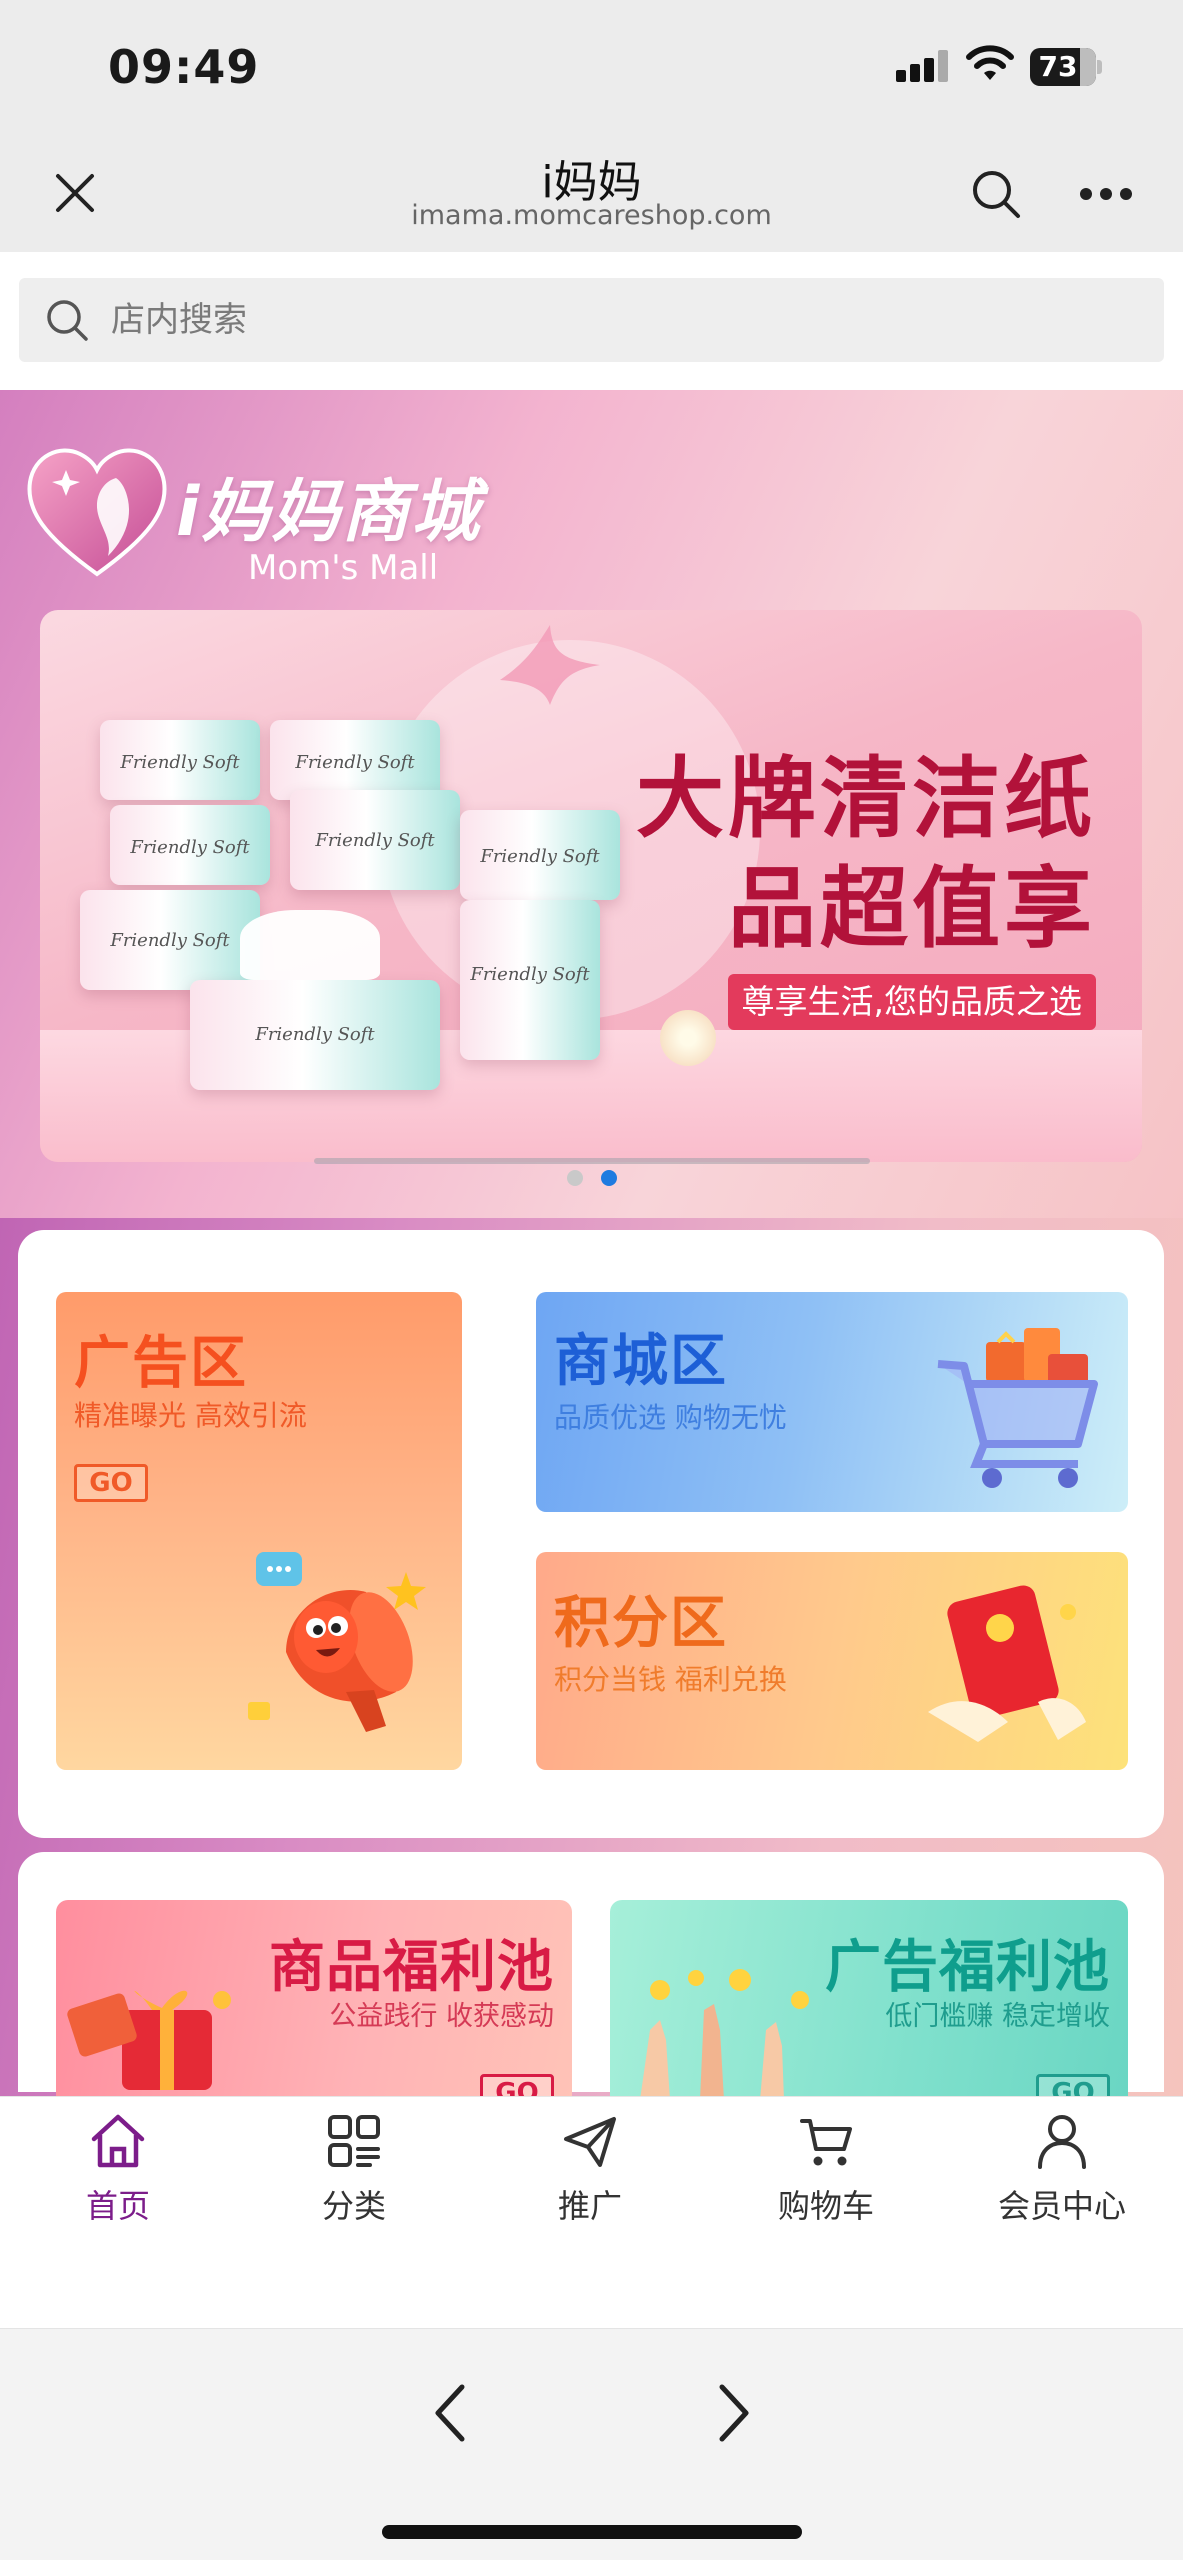 This screenshot has height=2560, width=1183. What do you see at coordinates (990, 62) in the screenshot?
I see `wifi-icon` at bounding box center [990, 62].